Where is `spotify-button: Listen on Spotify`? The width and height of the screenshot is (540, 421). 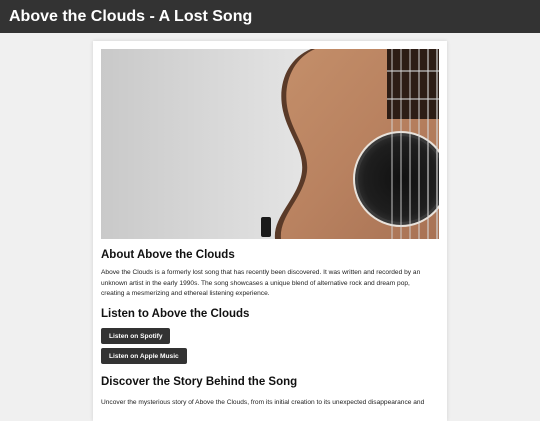 spotify-button: Listen on Spotify is located at coordinates (136, 336).